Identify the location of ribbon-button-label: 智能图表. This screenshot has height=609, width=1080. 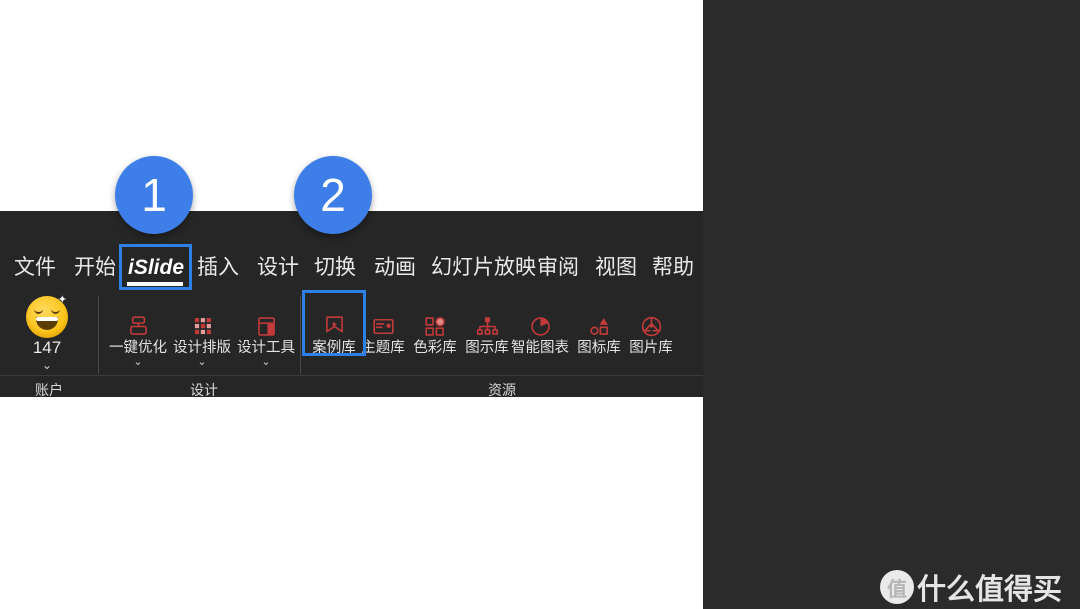
(540, 348).